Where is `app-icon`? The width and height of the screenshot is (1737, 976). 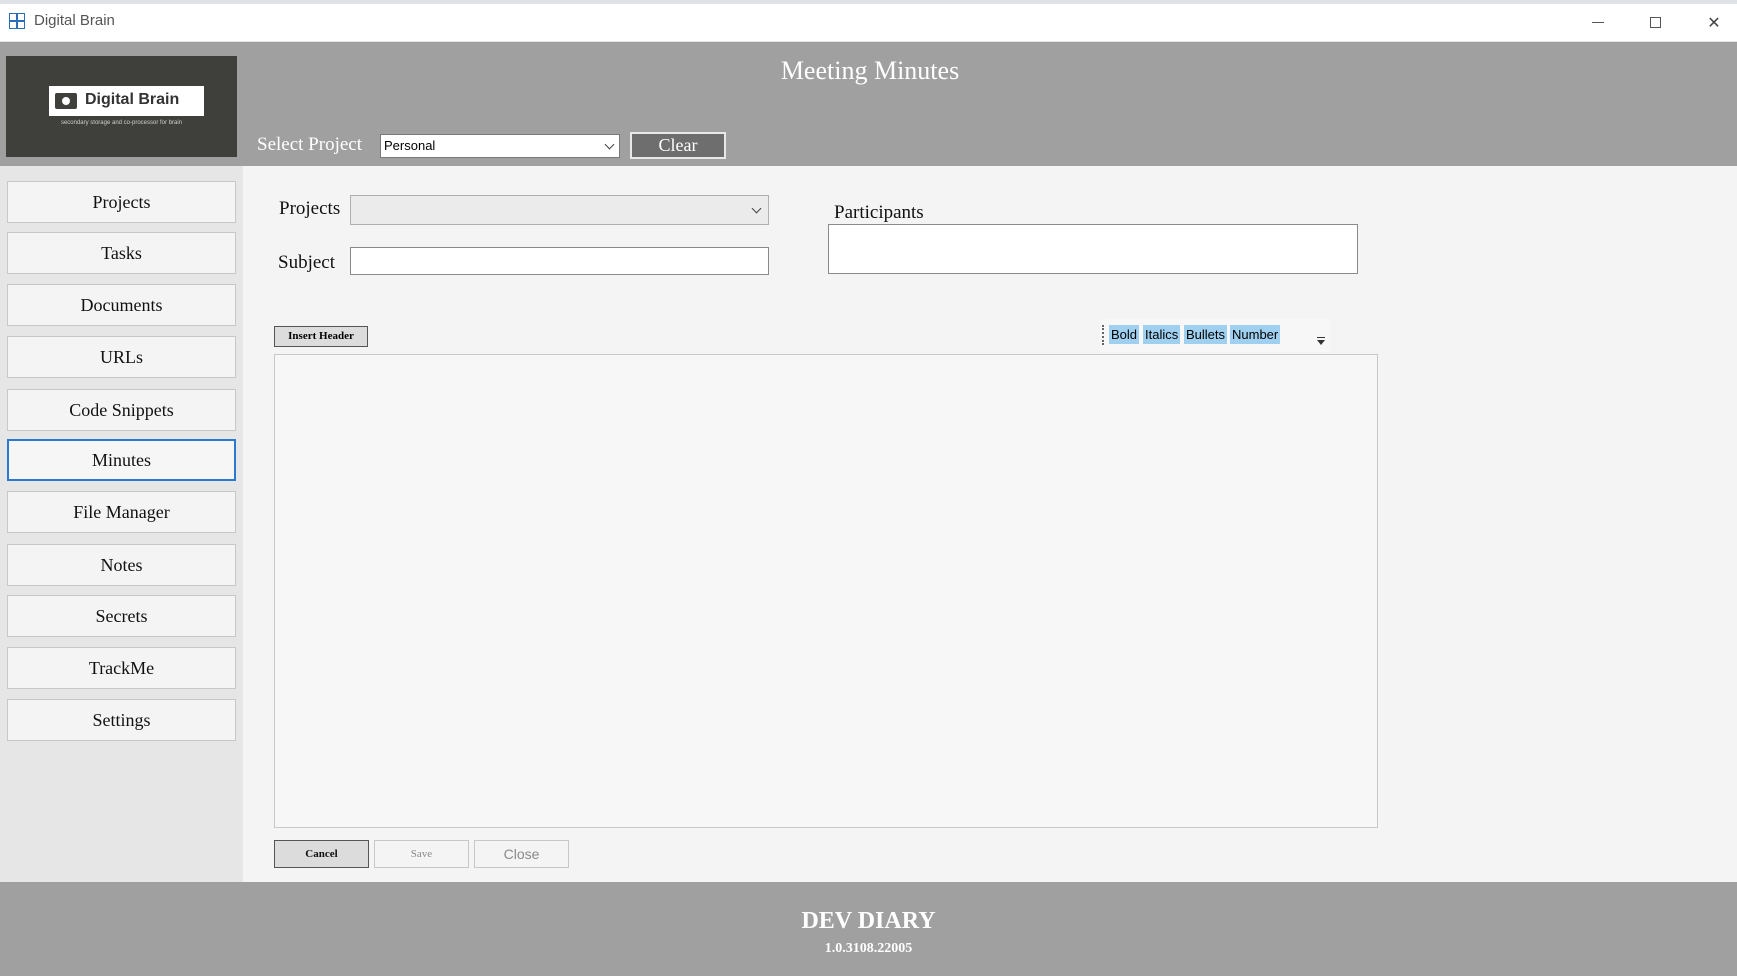 app-icon is located at coordinates (17, 21).